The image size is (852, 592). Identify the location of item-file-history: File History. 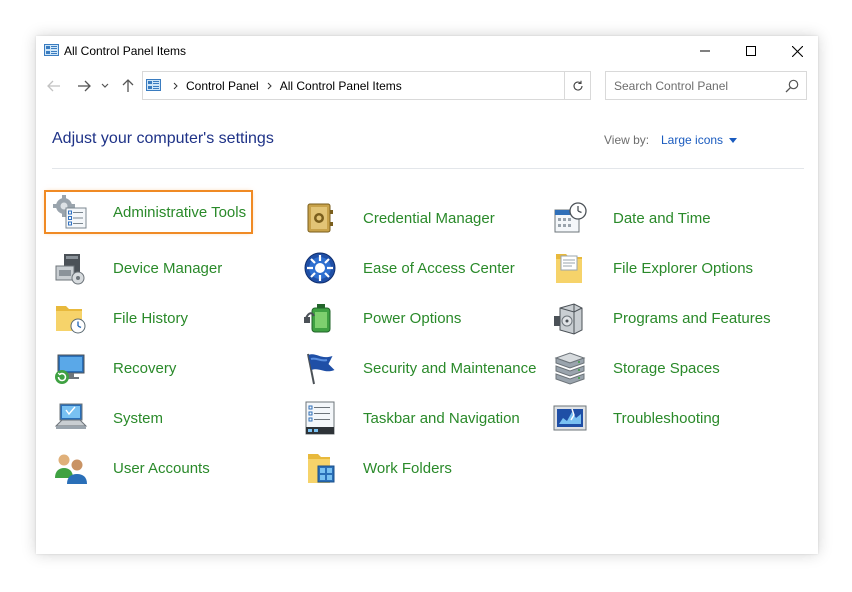
(120, 318).